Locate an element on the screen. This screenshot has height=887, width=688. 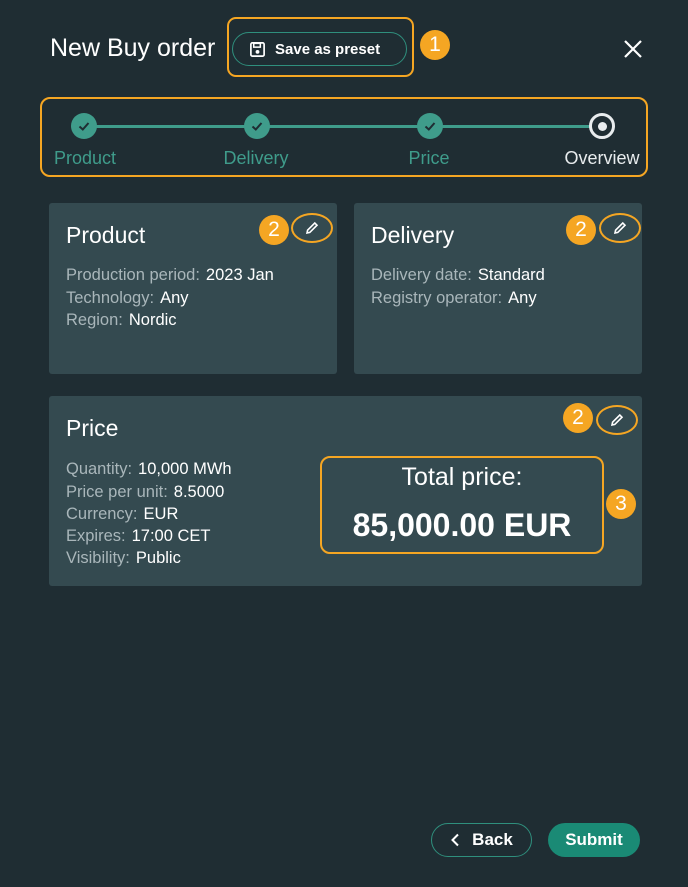
edit-product-button is located at coordinates (312, 228).